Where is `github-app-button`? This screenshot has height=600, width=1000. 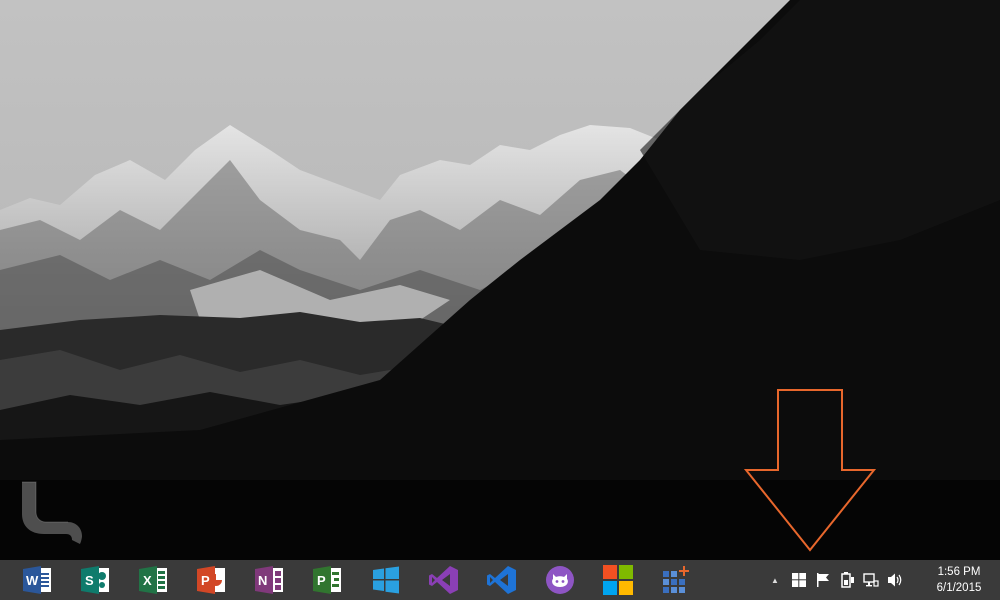
github-app-button is located at coordinates (560, 580).